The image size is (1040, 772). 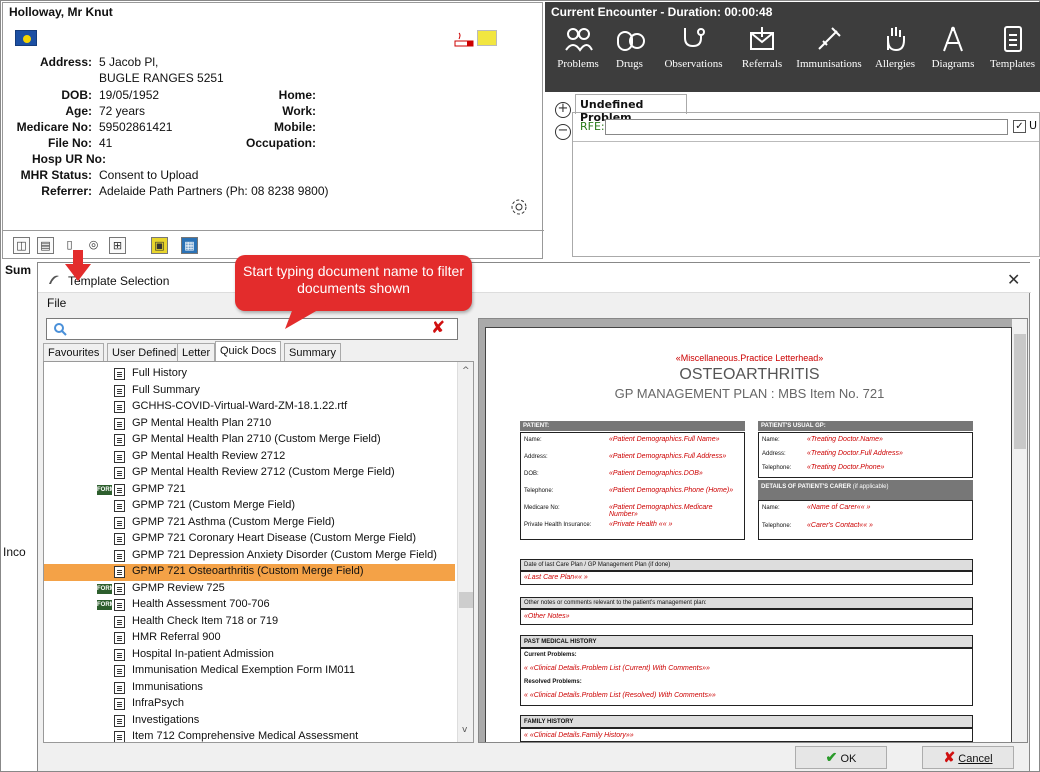 I want to click on list-item-label: GP Mental Health Plan 2710, so click(x=202, y=422).